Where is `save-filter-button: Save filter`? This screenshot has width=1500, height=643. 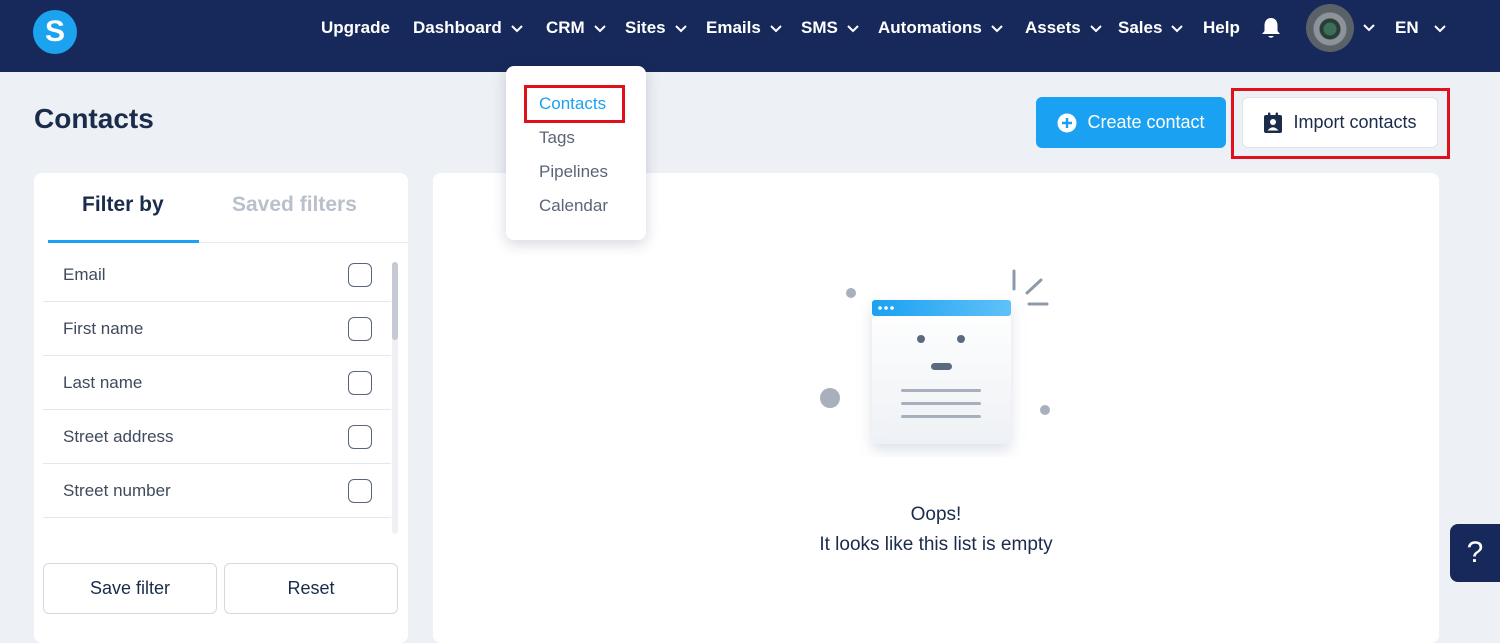
save-filter-button: Save filter is located at coordinates (130, 588).